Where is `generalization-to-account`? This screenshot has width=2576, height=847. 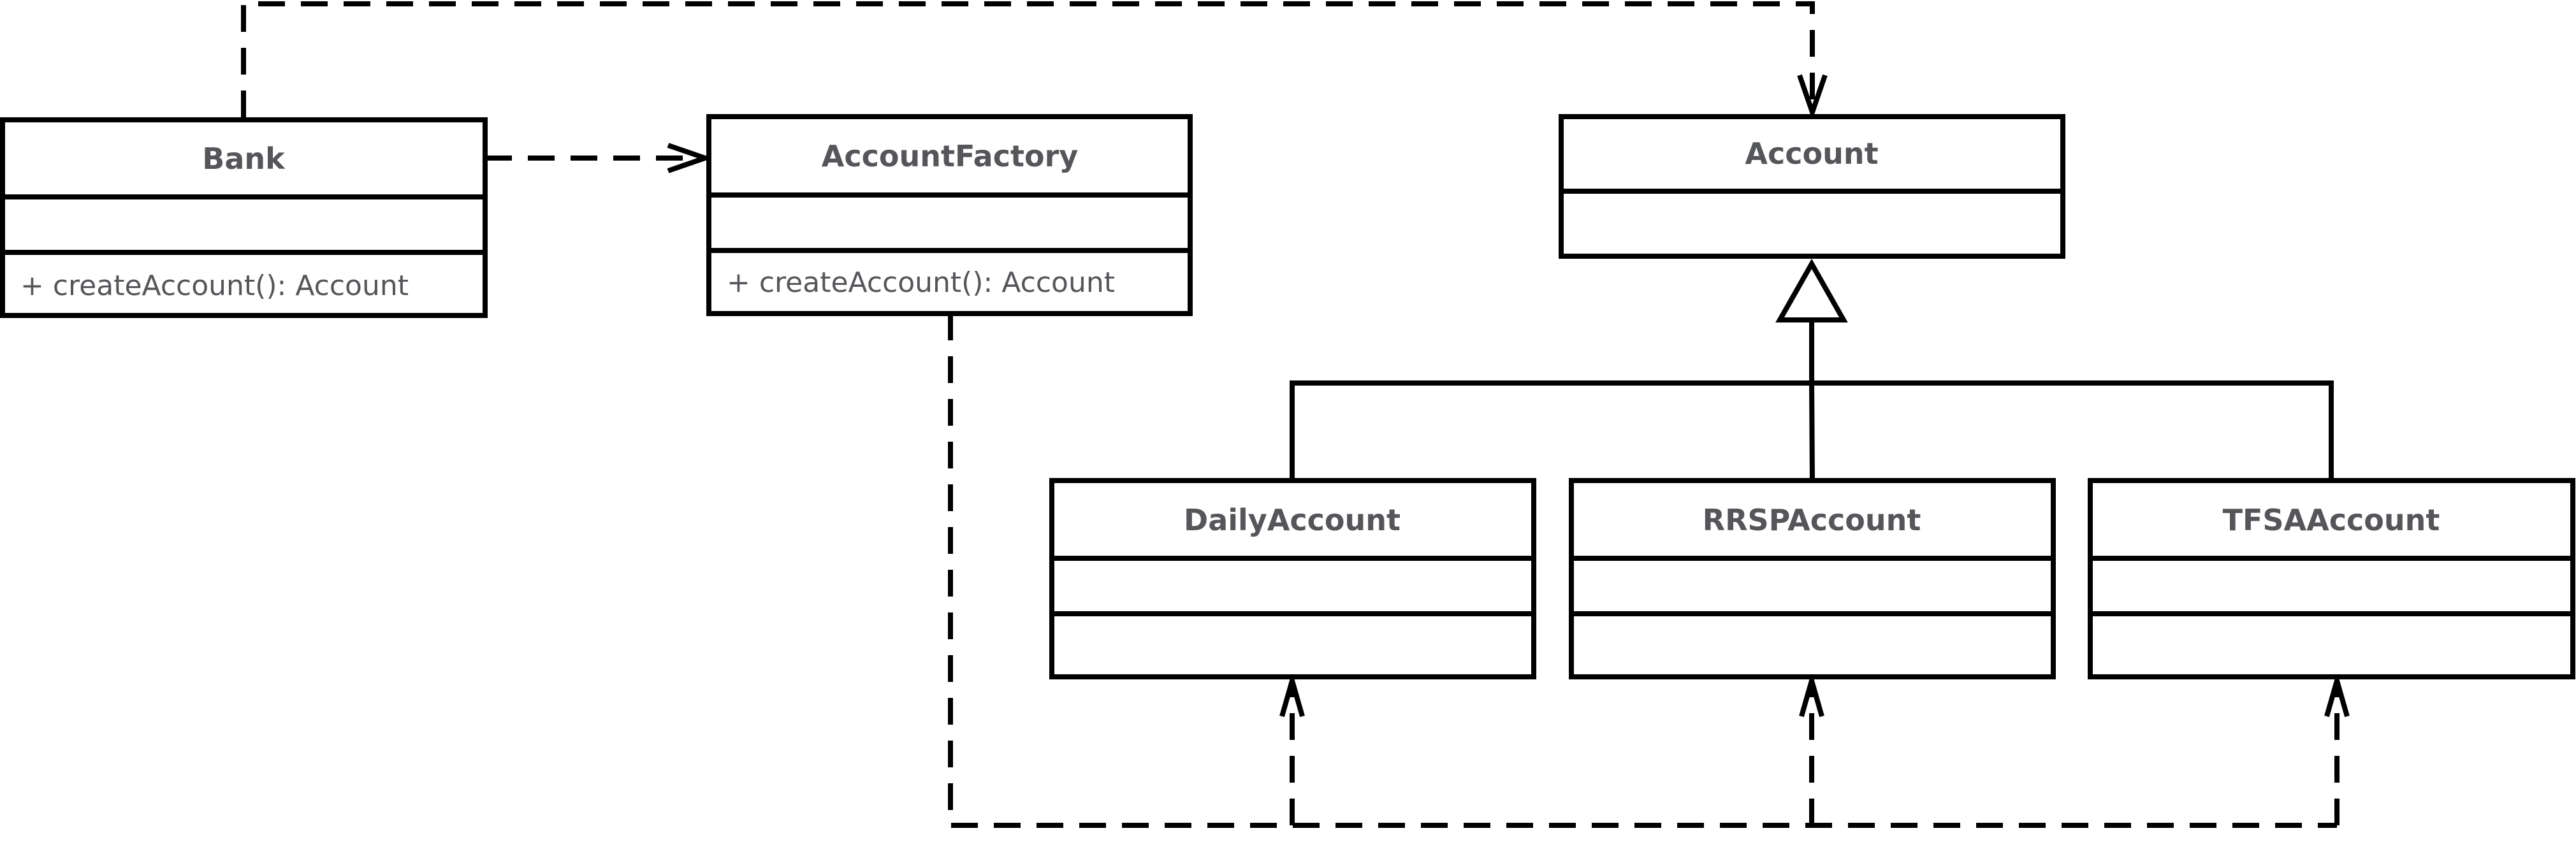
generalization-to-account is located at coordinates (1812, 371).